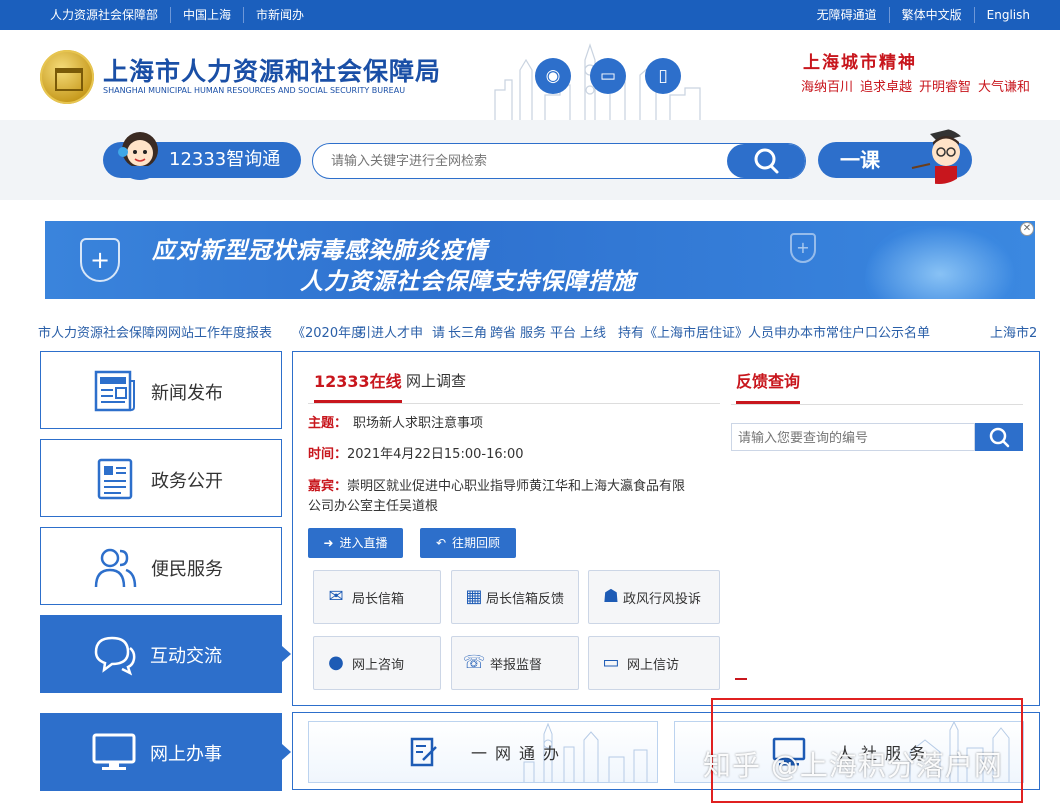  I want to click on nav-online-service: 网上办事, so click(165, 752).